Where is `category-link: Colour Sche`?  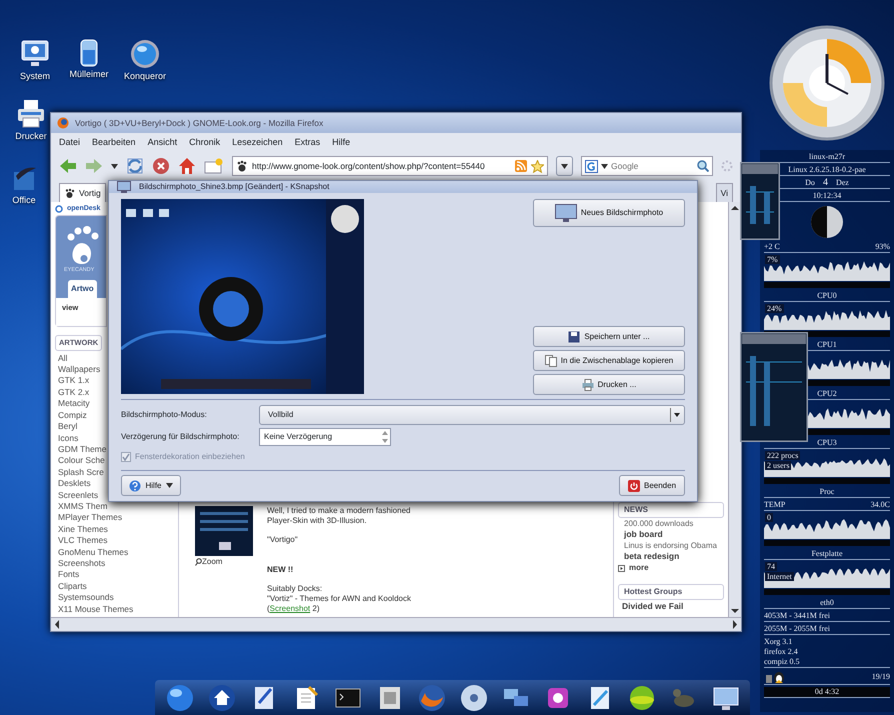 category-link: Colour Sche is located at coordinates (80, 461).